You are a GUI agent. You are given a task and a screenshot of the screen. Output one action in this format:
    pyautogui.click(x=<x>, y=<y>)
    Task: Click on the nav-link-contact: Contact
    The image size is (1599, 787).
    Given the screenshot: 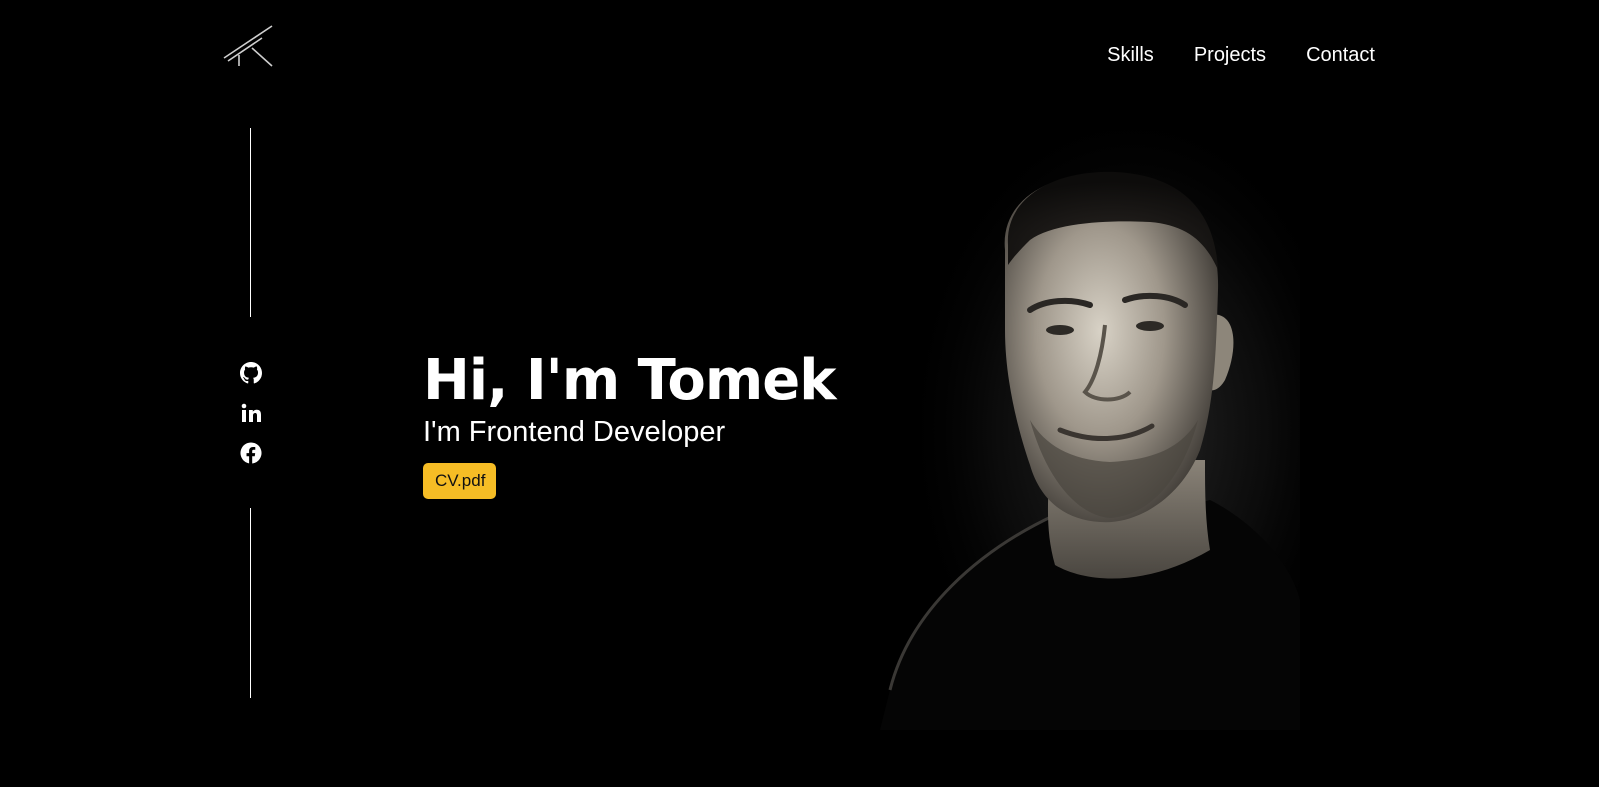 What is the action you would take?
    pyautogui.click(x=1340, y=55)
    